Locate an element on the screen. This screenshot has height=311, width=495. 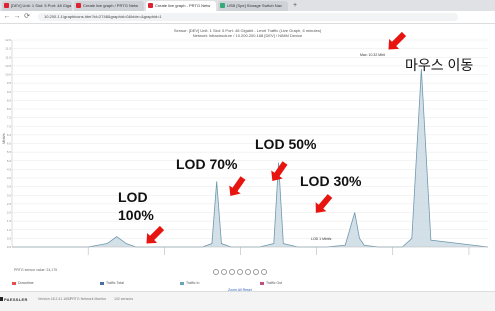
y-tick-label: 6.0 is located at coordinates (9, 144).